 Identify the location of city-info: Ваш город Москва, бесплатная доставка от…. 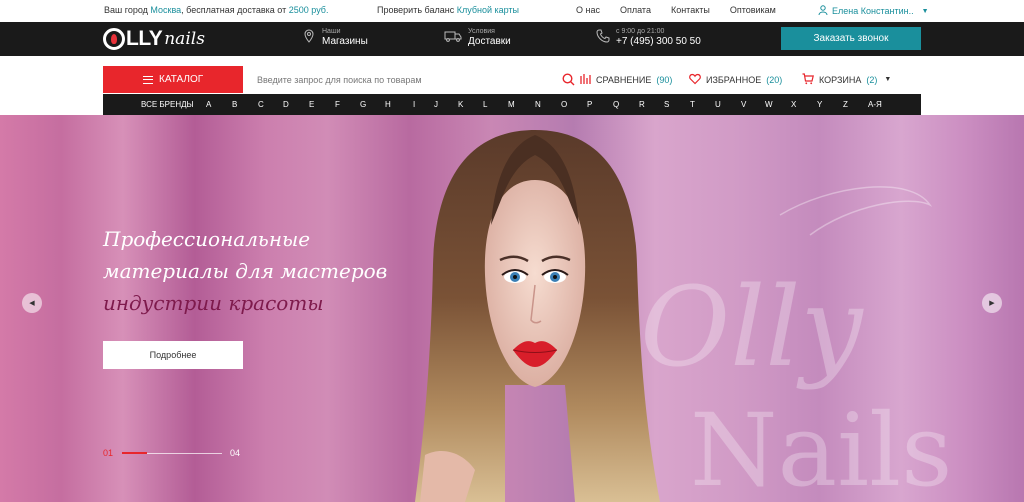
(216, 10).